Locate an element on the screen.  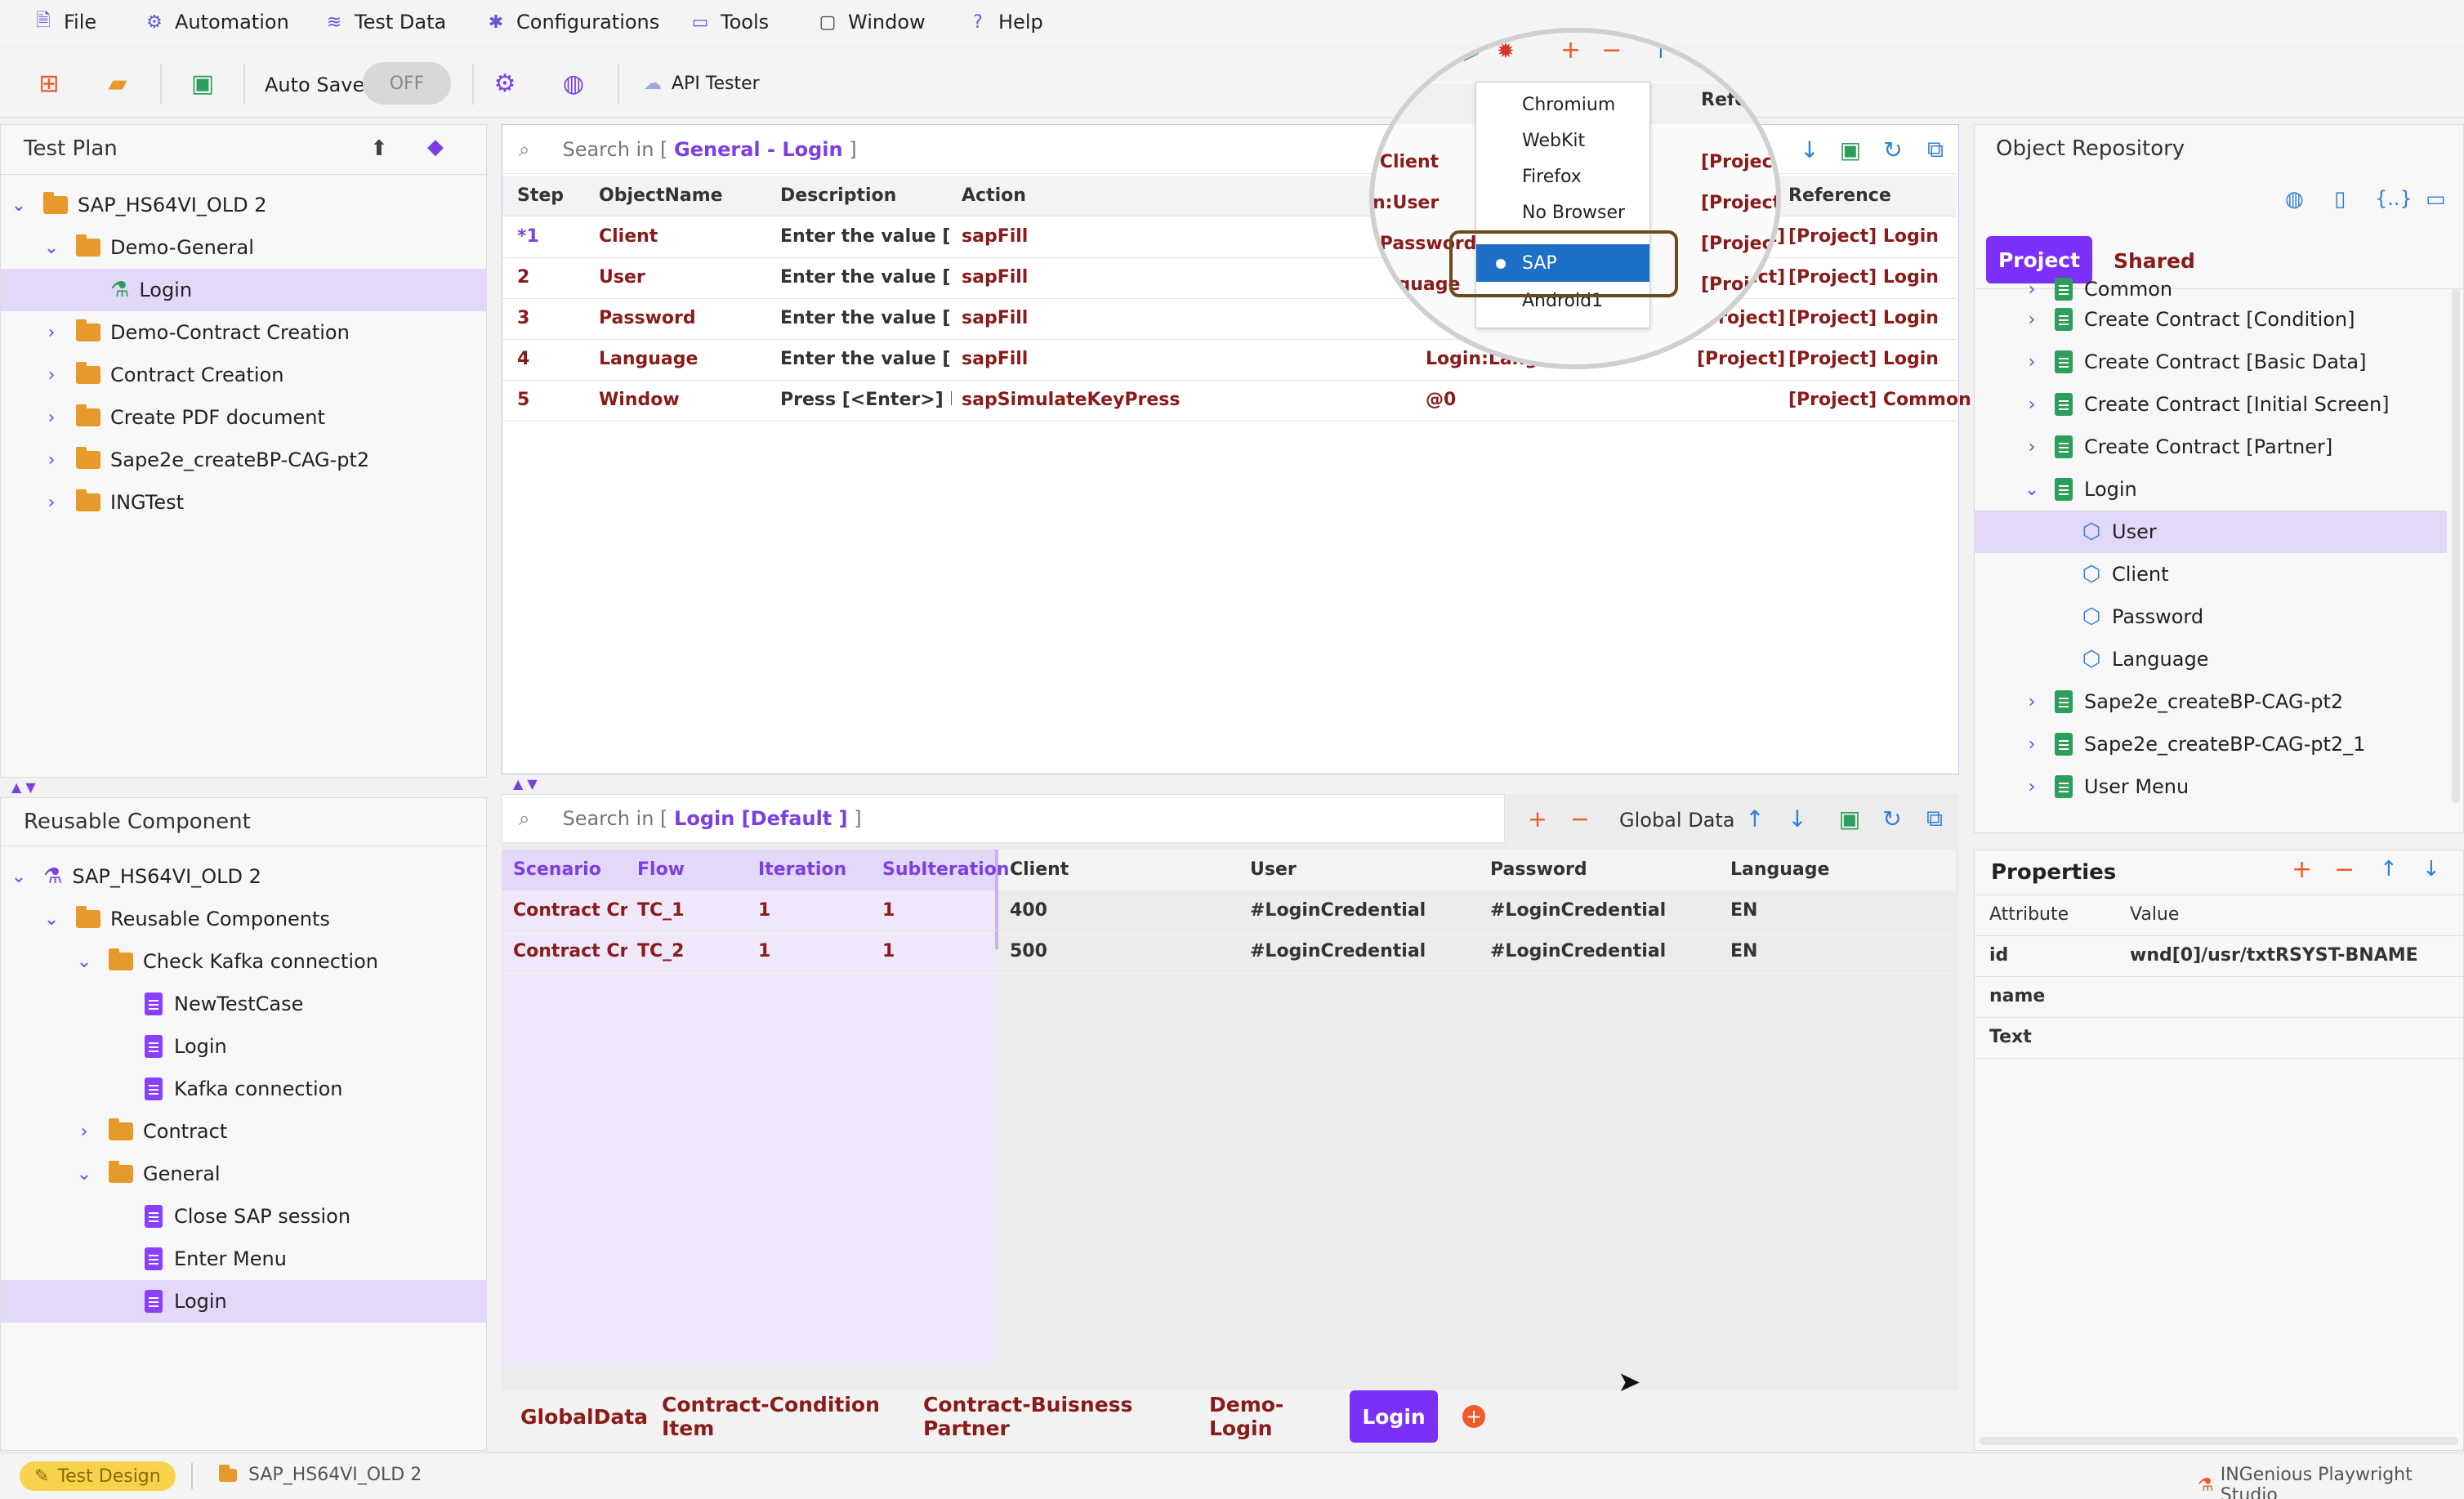
tree-item-project: ⌄ SAP_HS64VI_OLD 2 is located at coordinates (243, 205).